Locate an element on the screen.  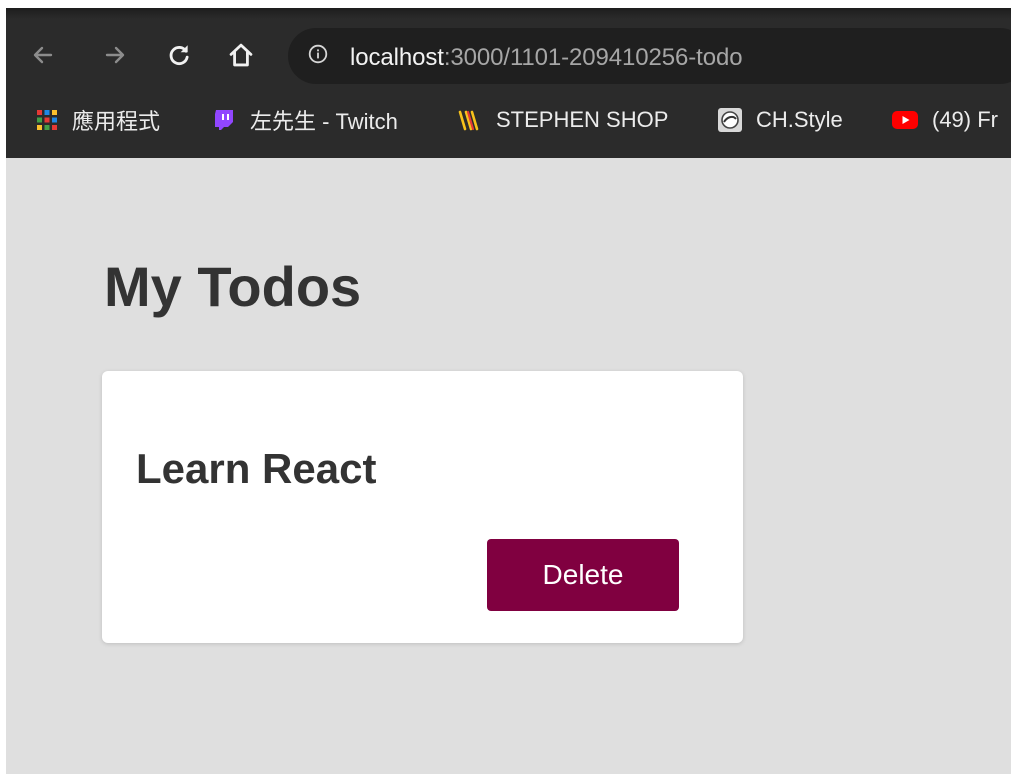
page-title: My Todos is located at coordinates (233, 286).